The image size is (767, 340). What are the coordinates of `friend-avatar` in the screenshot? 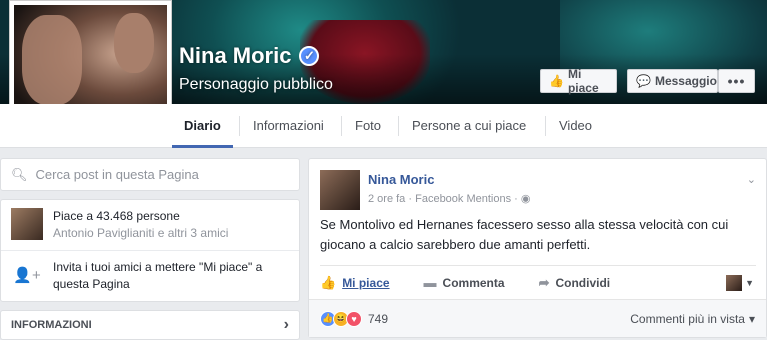 It's located at (27, 224).